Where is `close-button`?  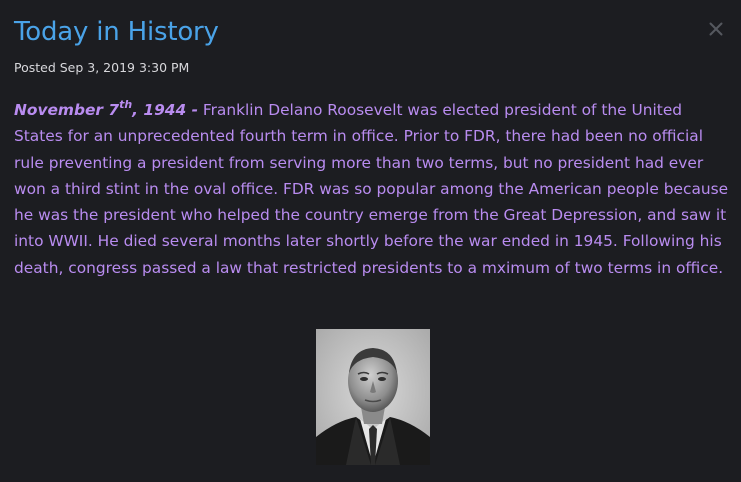 close-button is located at coordinates (716, 29).